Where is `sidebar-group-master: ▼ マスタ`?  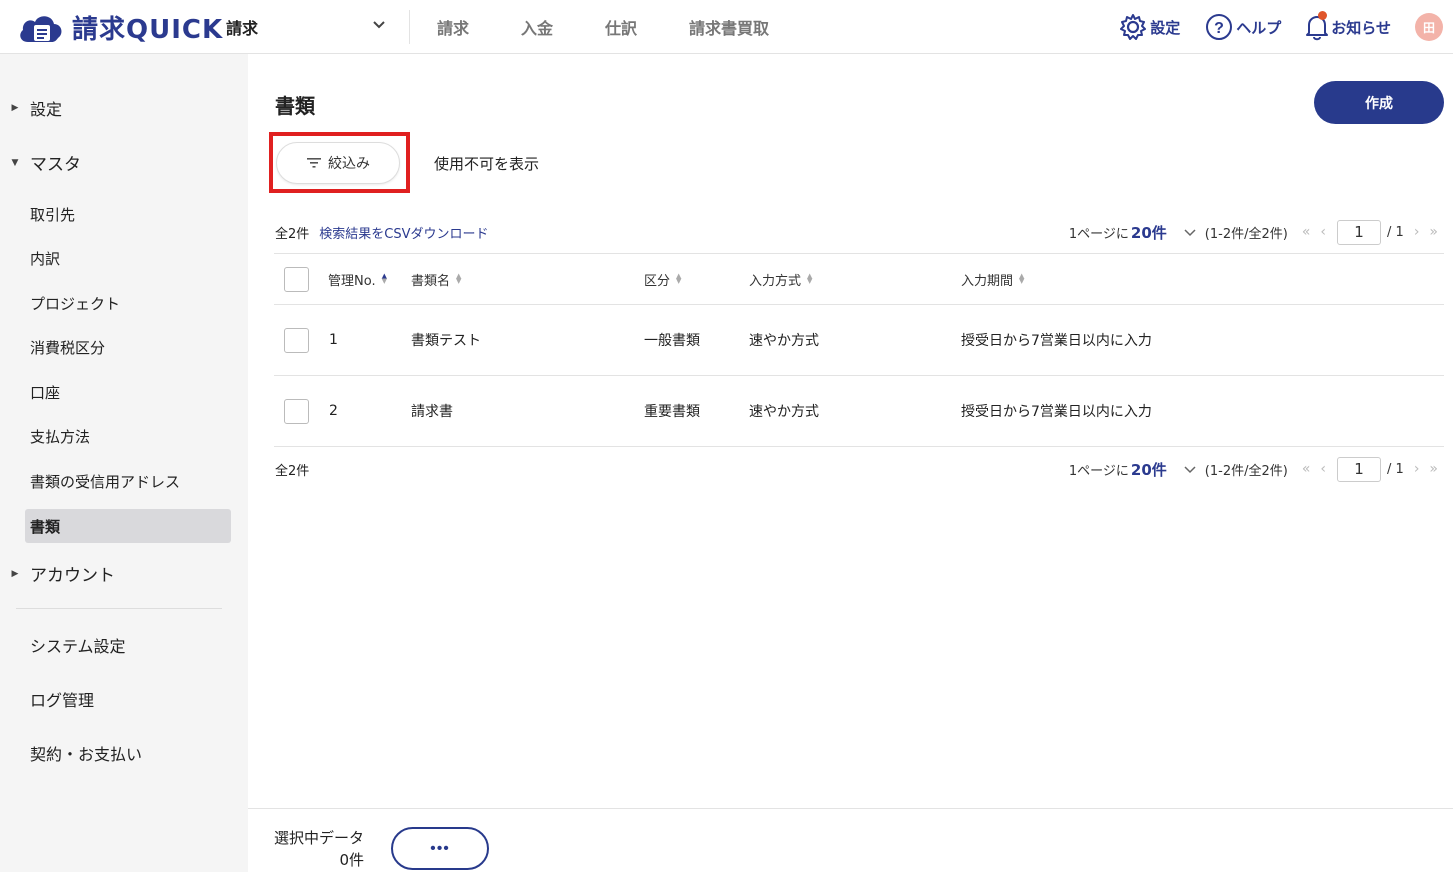
sidebar-group-master: ▼ マスタ is located at coordinates (40, 162).